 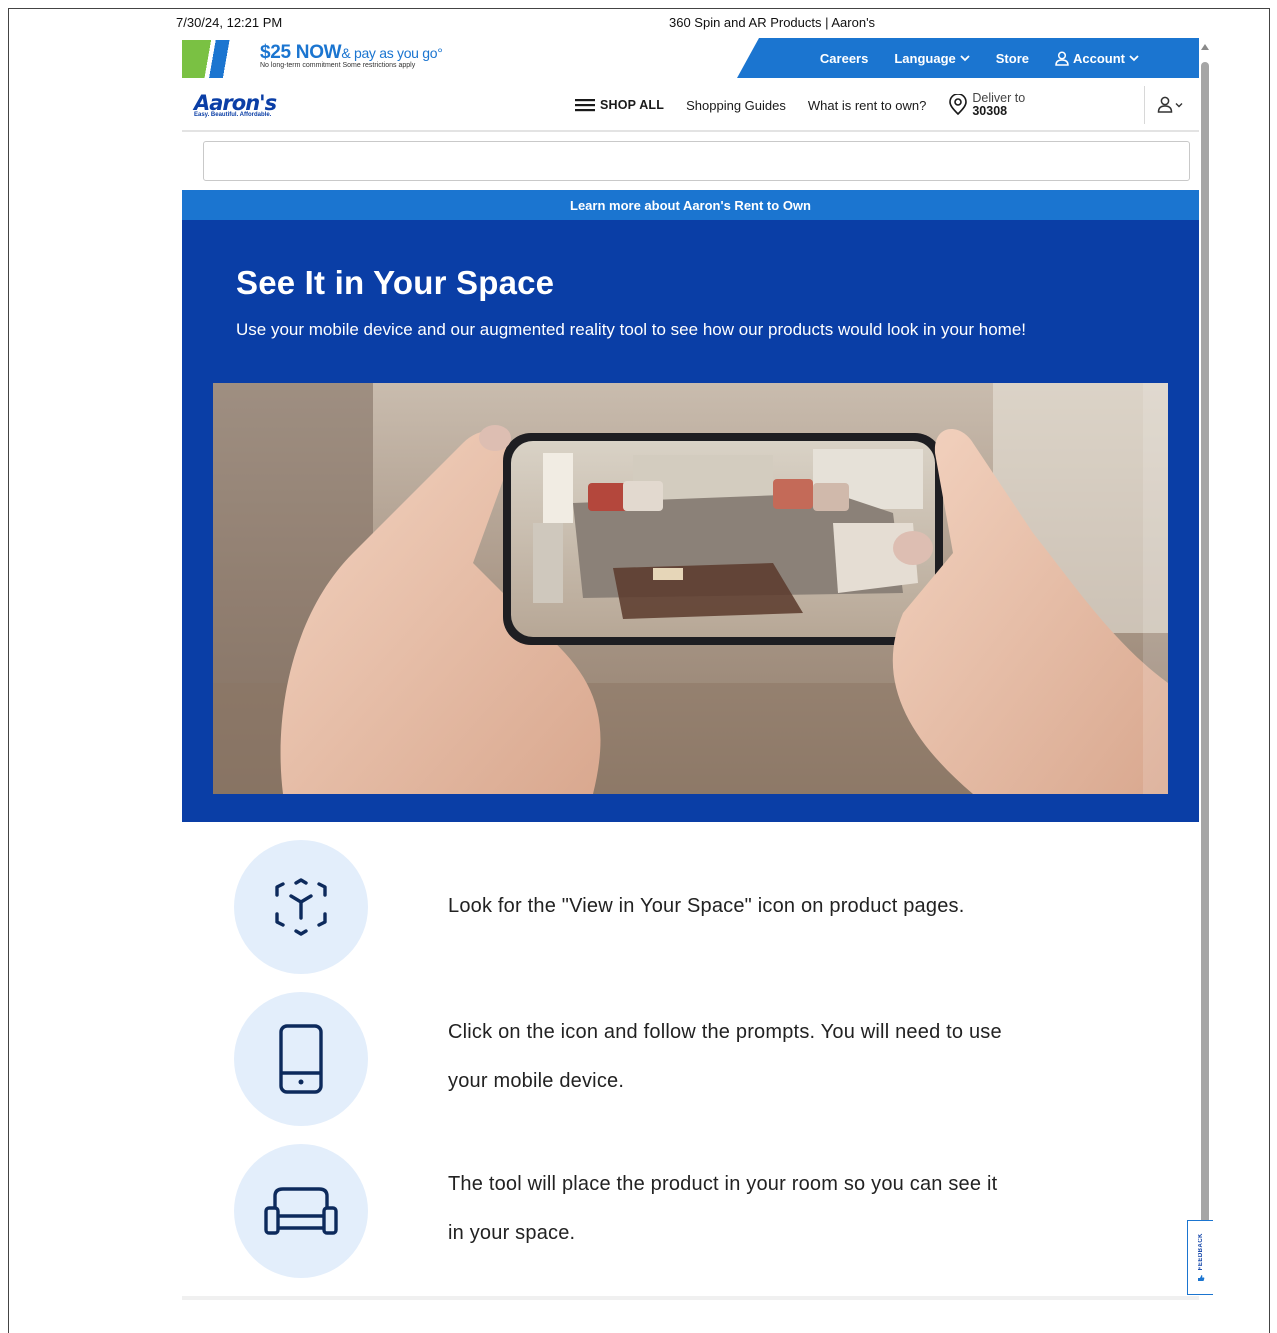 I want to click on search-area, so click(x=690, y=161).